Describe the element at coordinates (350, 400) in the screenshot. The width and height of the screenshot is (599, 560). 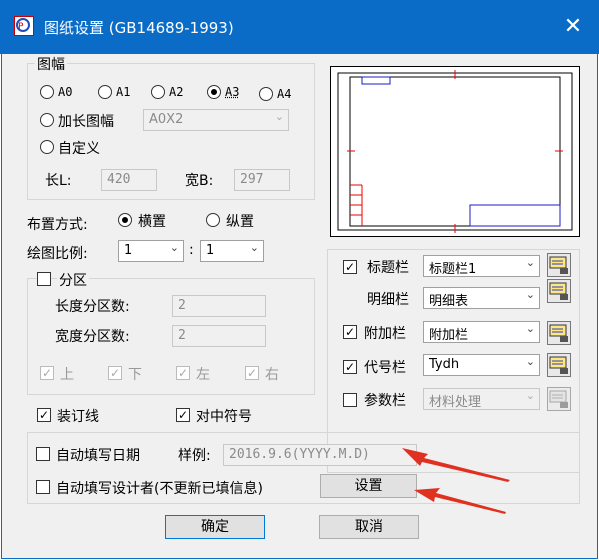
I see `param-block-checkbox` at that location.